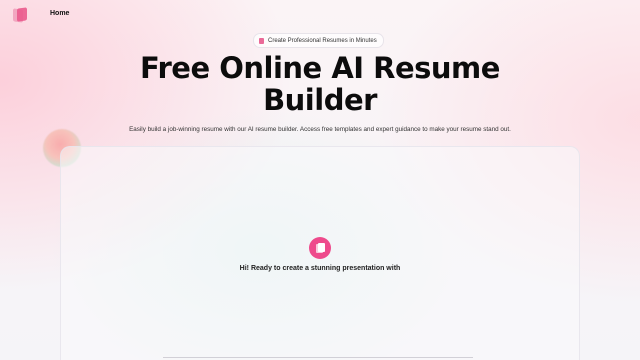  Describe the element at coordinates (261, 40) in the screenshot. I see `document-icon` at that location.